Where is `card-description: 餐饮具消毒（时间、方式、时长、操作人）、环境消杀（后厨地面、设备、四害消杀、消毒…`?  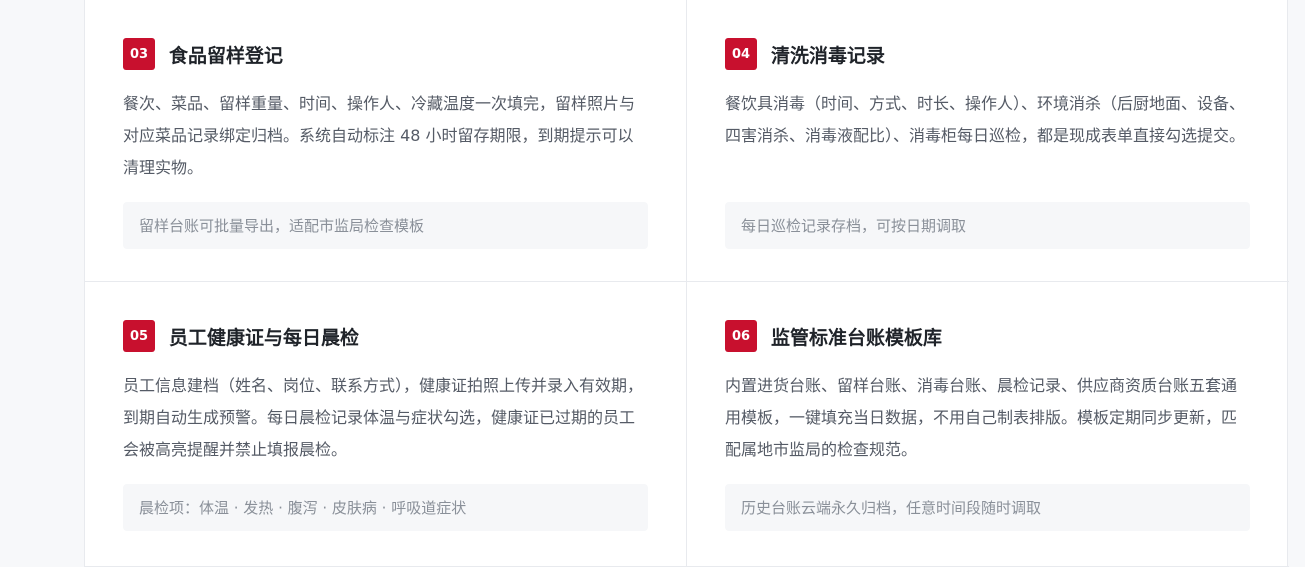
card-description: 餐饮具消毒（时间、方式、时长、操作人）、环境消杀（后厨地面、设备、四害消杀、消毒… is located at coordinates (985, 119).